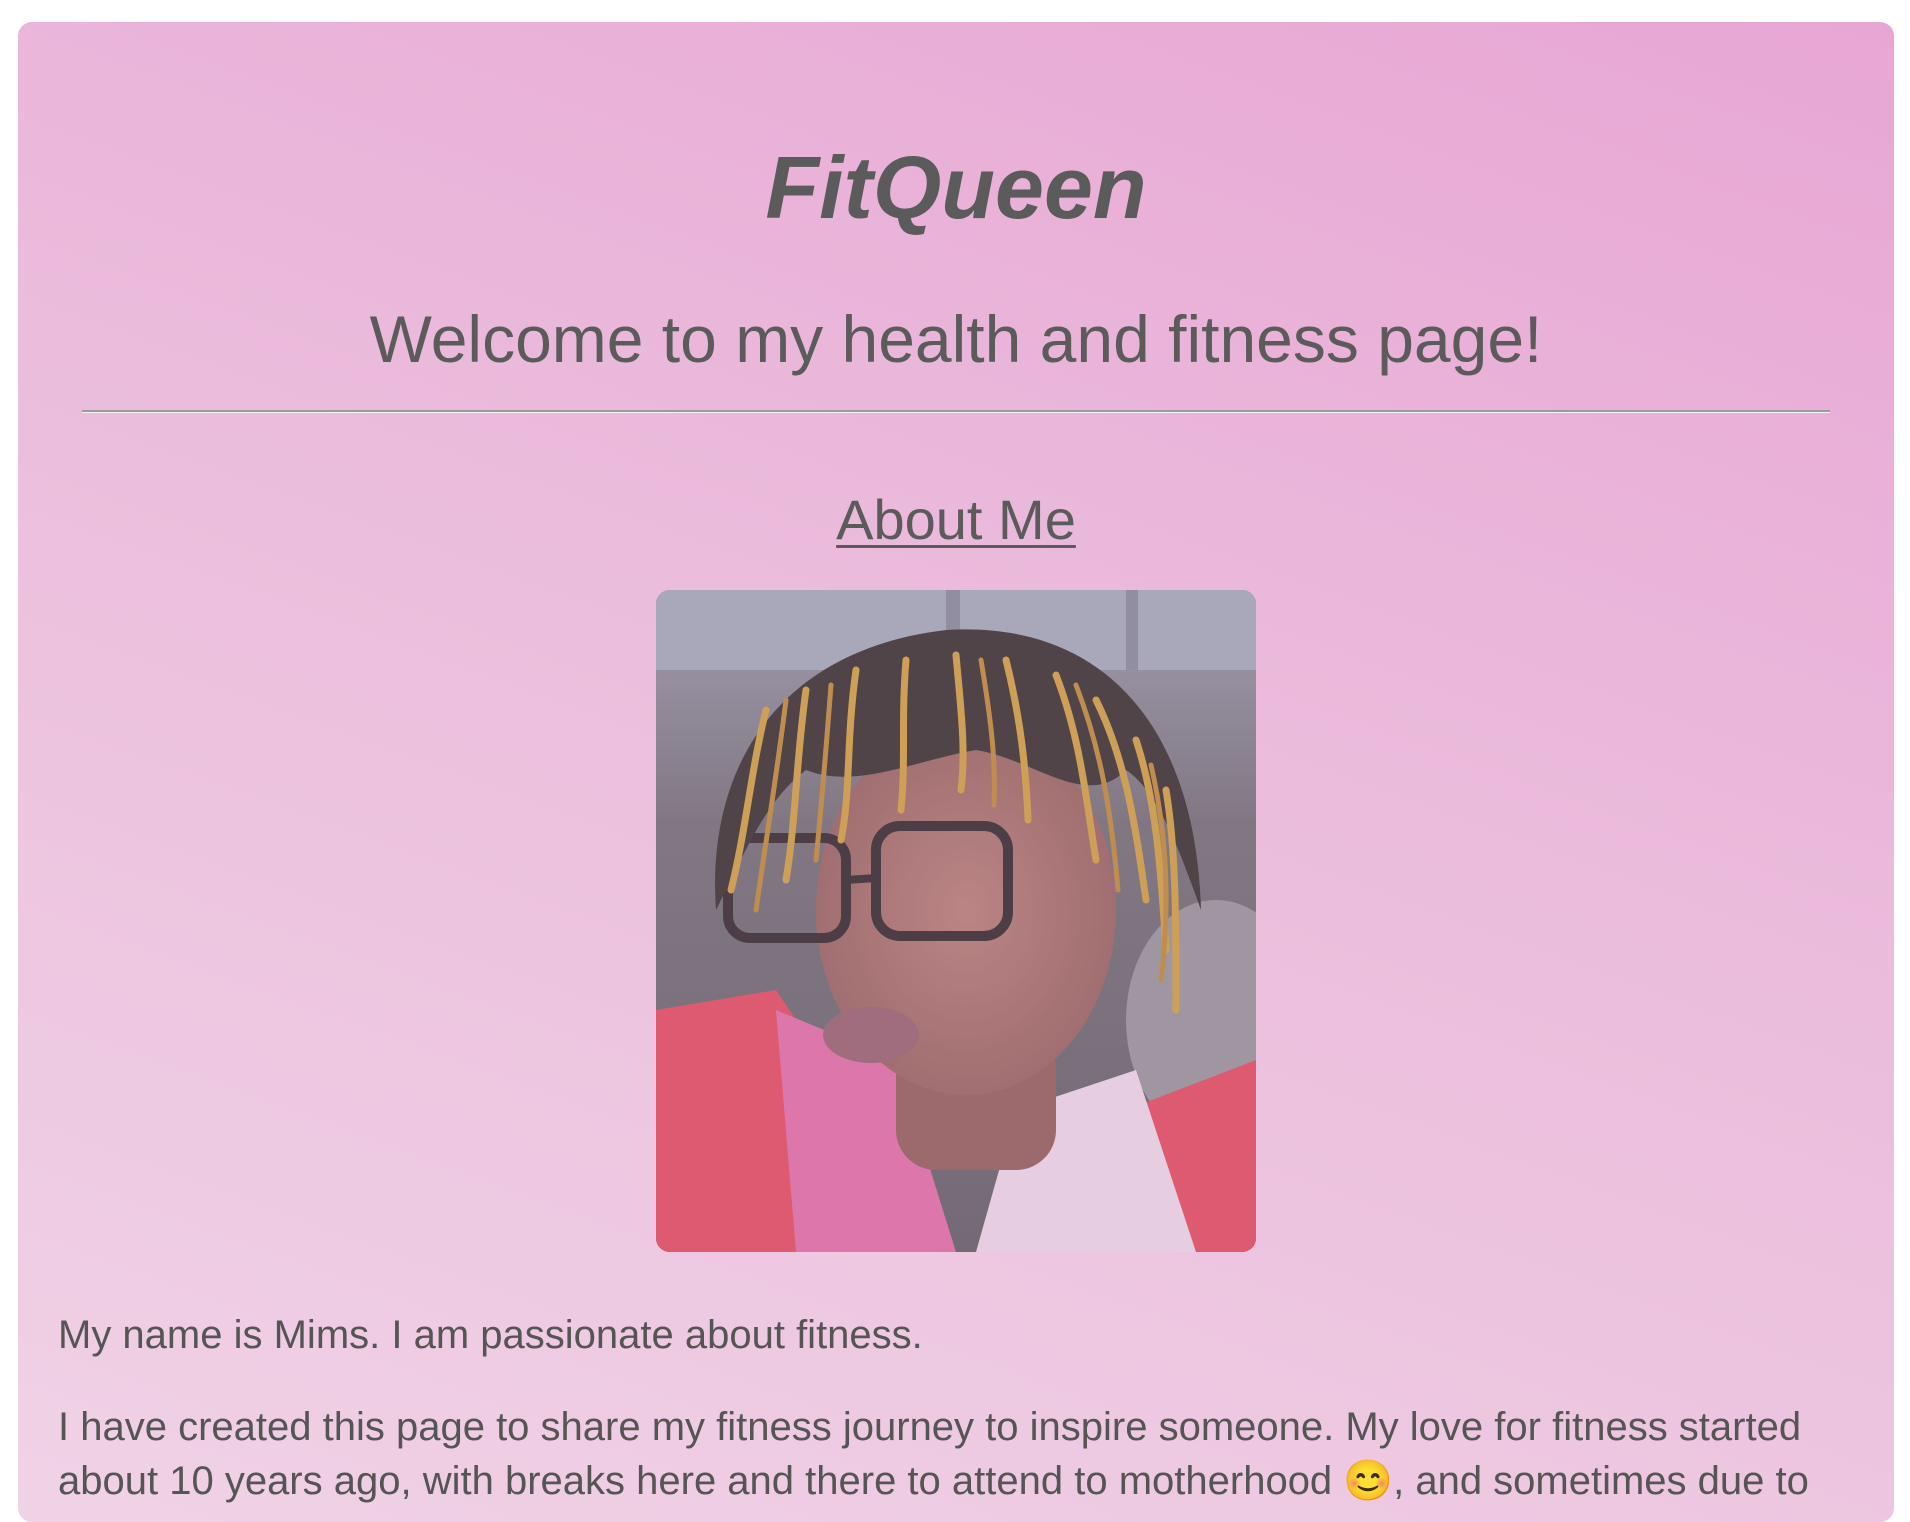  I want to click on profile-photo, so click(956, 921).